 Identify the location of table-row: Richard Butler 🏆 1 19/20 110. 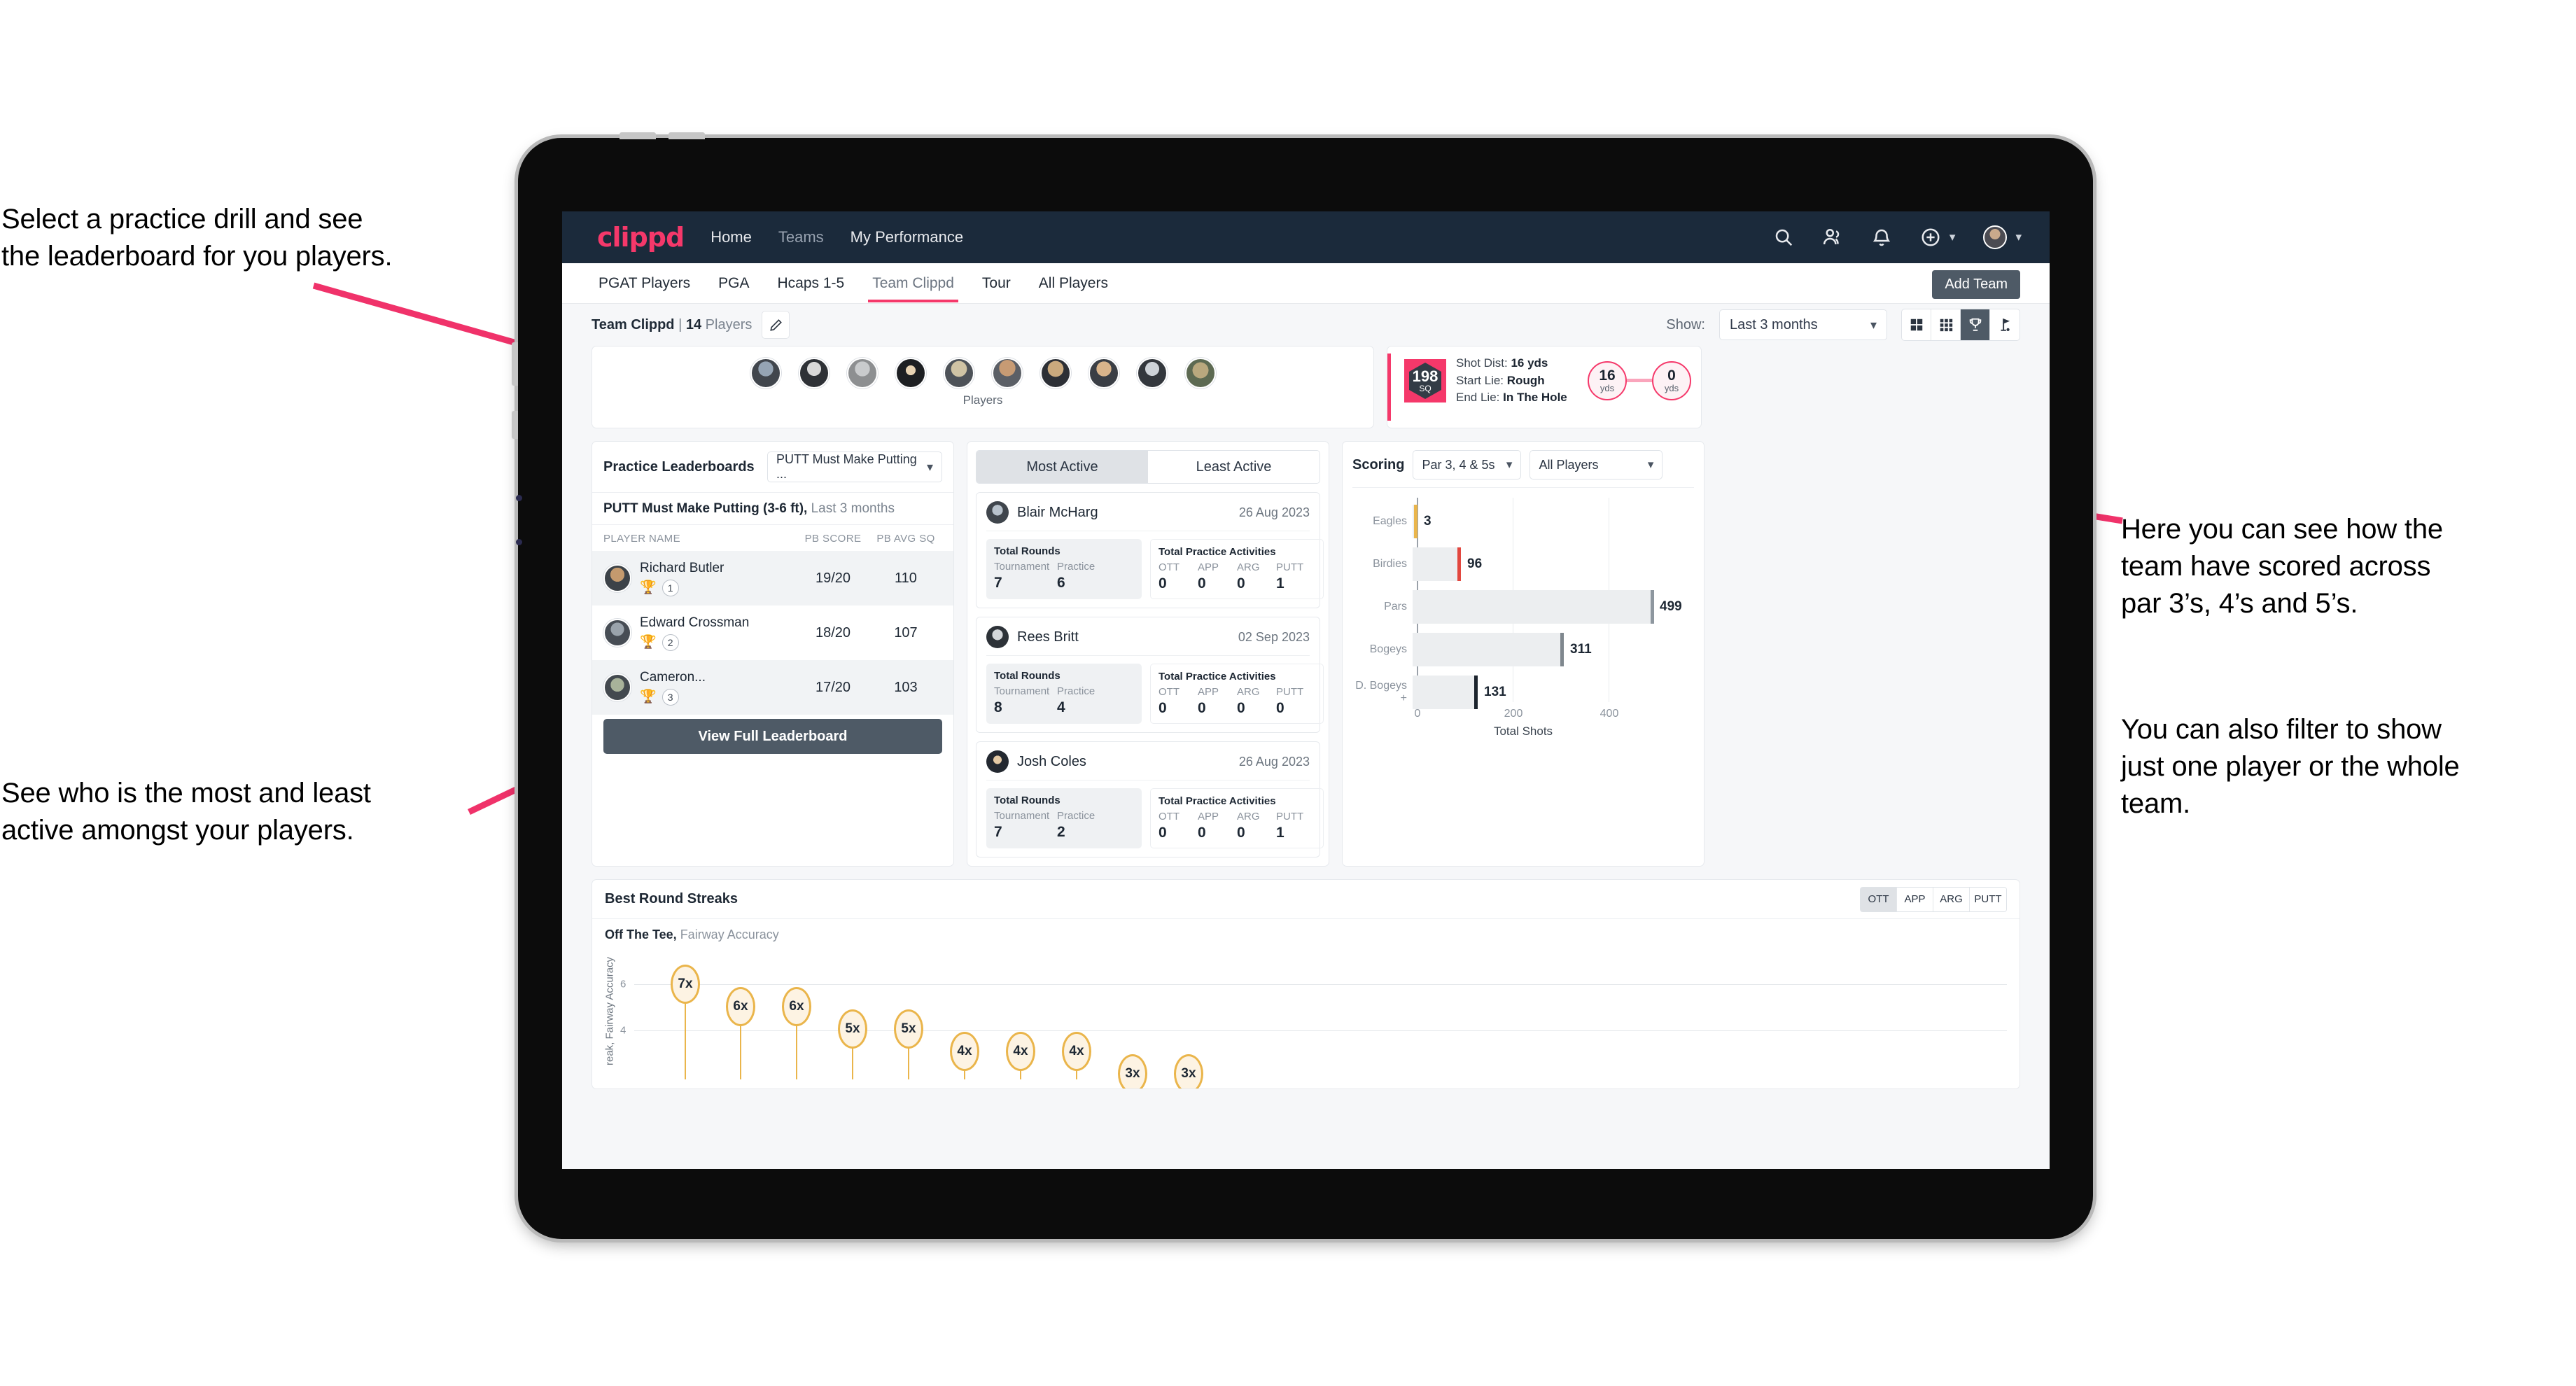
(772, 578).